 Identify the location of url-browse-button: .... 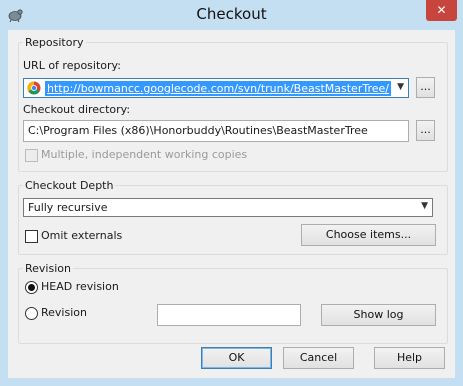
(425, 87).